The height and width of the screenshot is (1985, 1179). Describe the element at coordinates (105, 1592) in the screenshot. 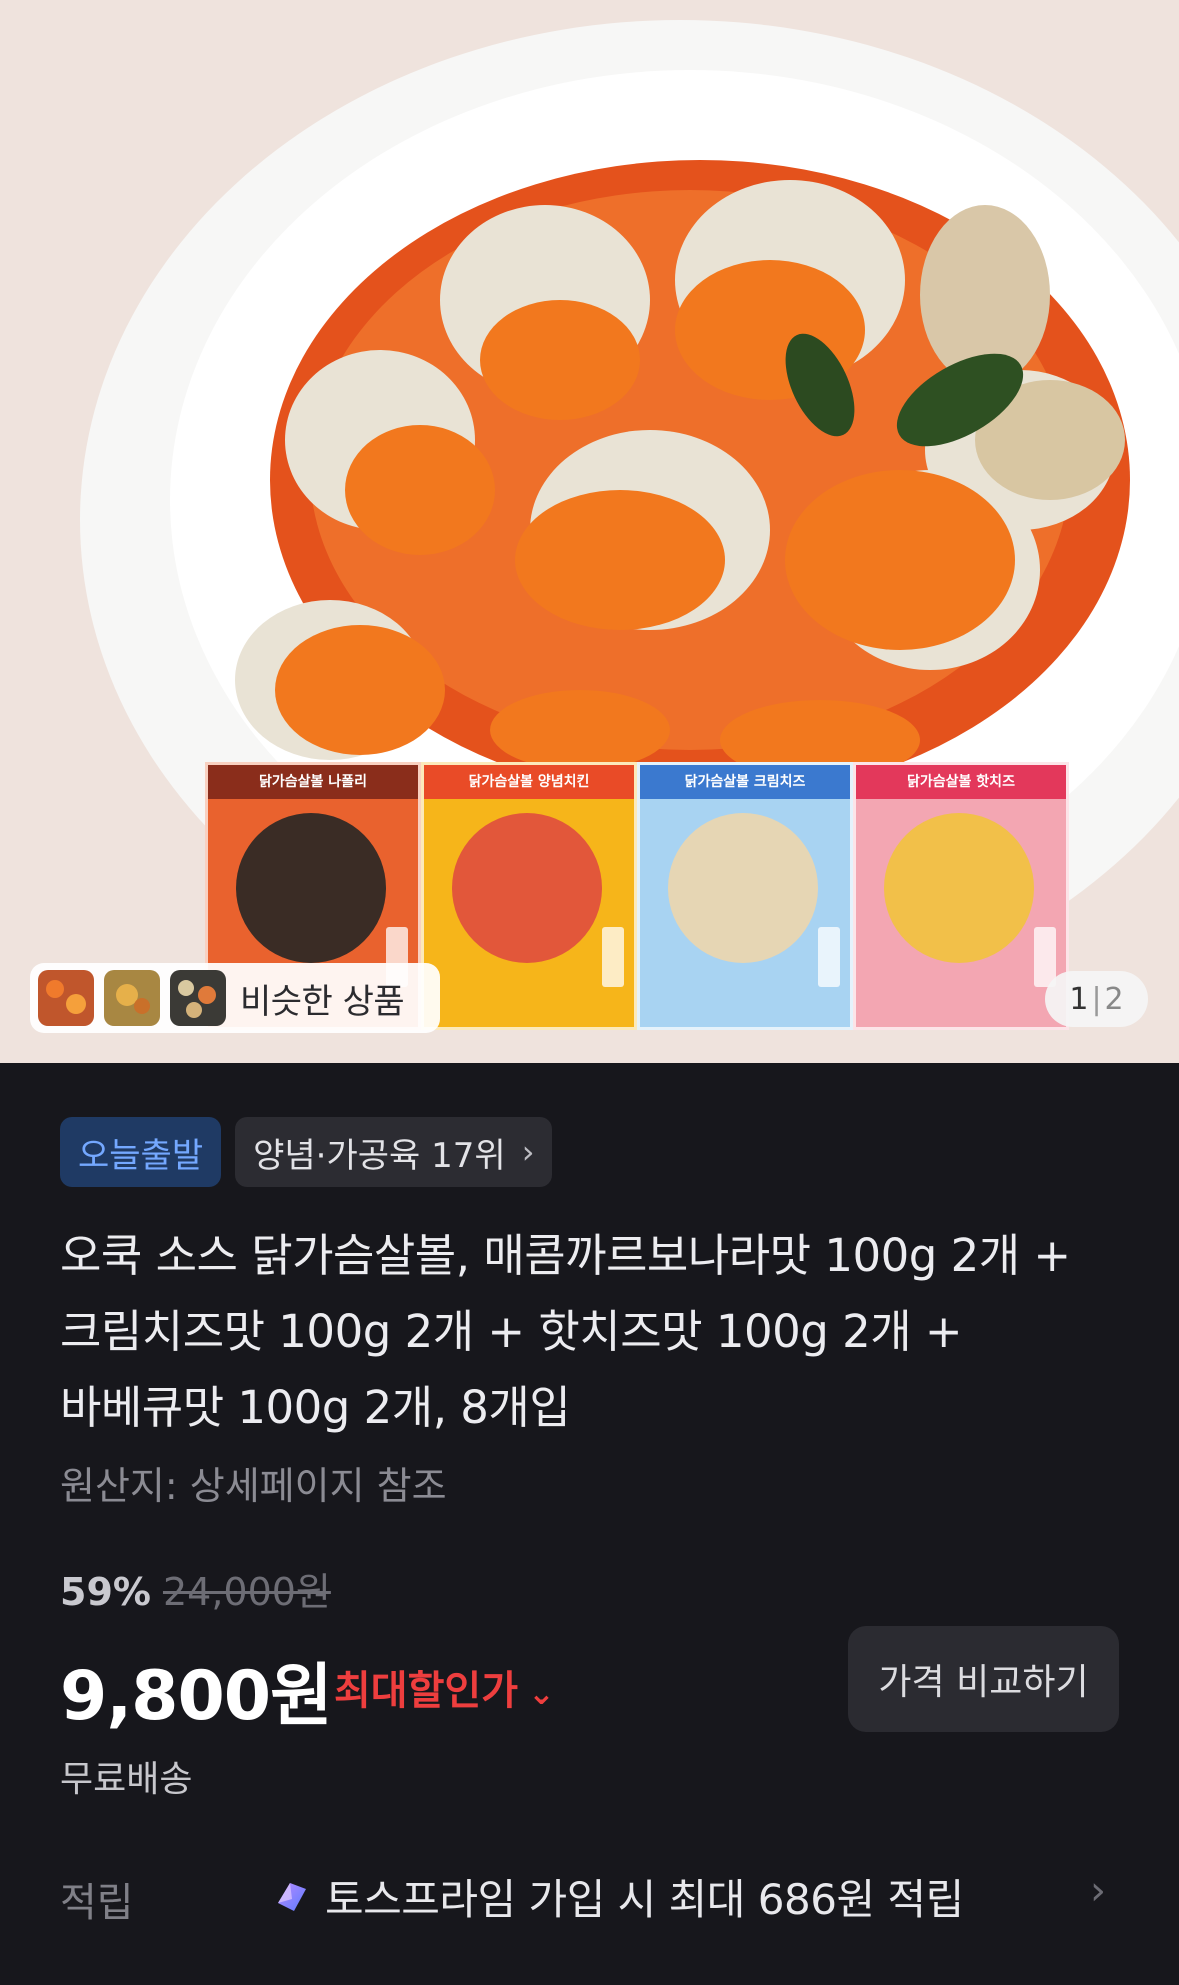

I see `discount-rate: 59%` at that location.